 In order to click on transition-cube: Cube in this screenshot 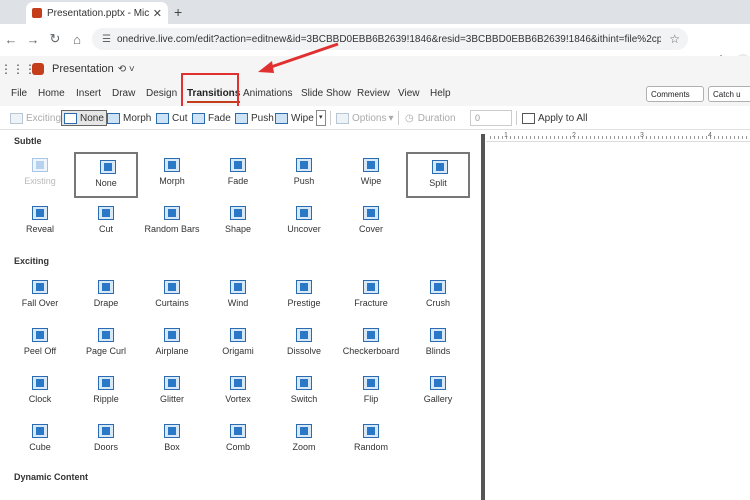, I will do `click(40, 441)`.